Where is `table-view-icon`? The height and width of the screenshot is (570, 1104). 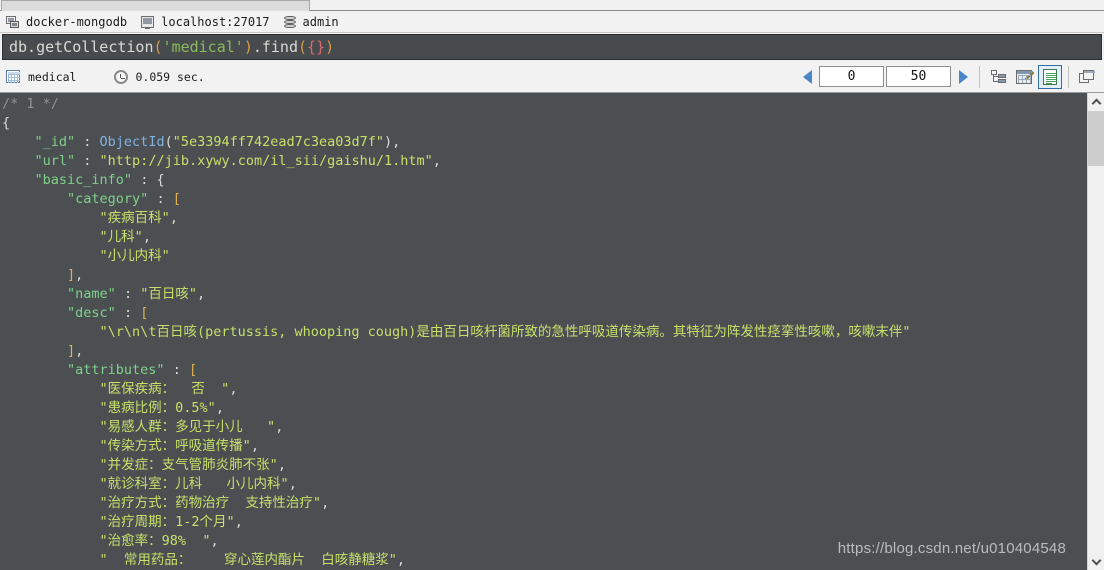 table-view-icon is located at coordinates (1025, 76).